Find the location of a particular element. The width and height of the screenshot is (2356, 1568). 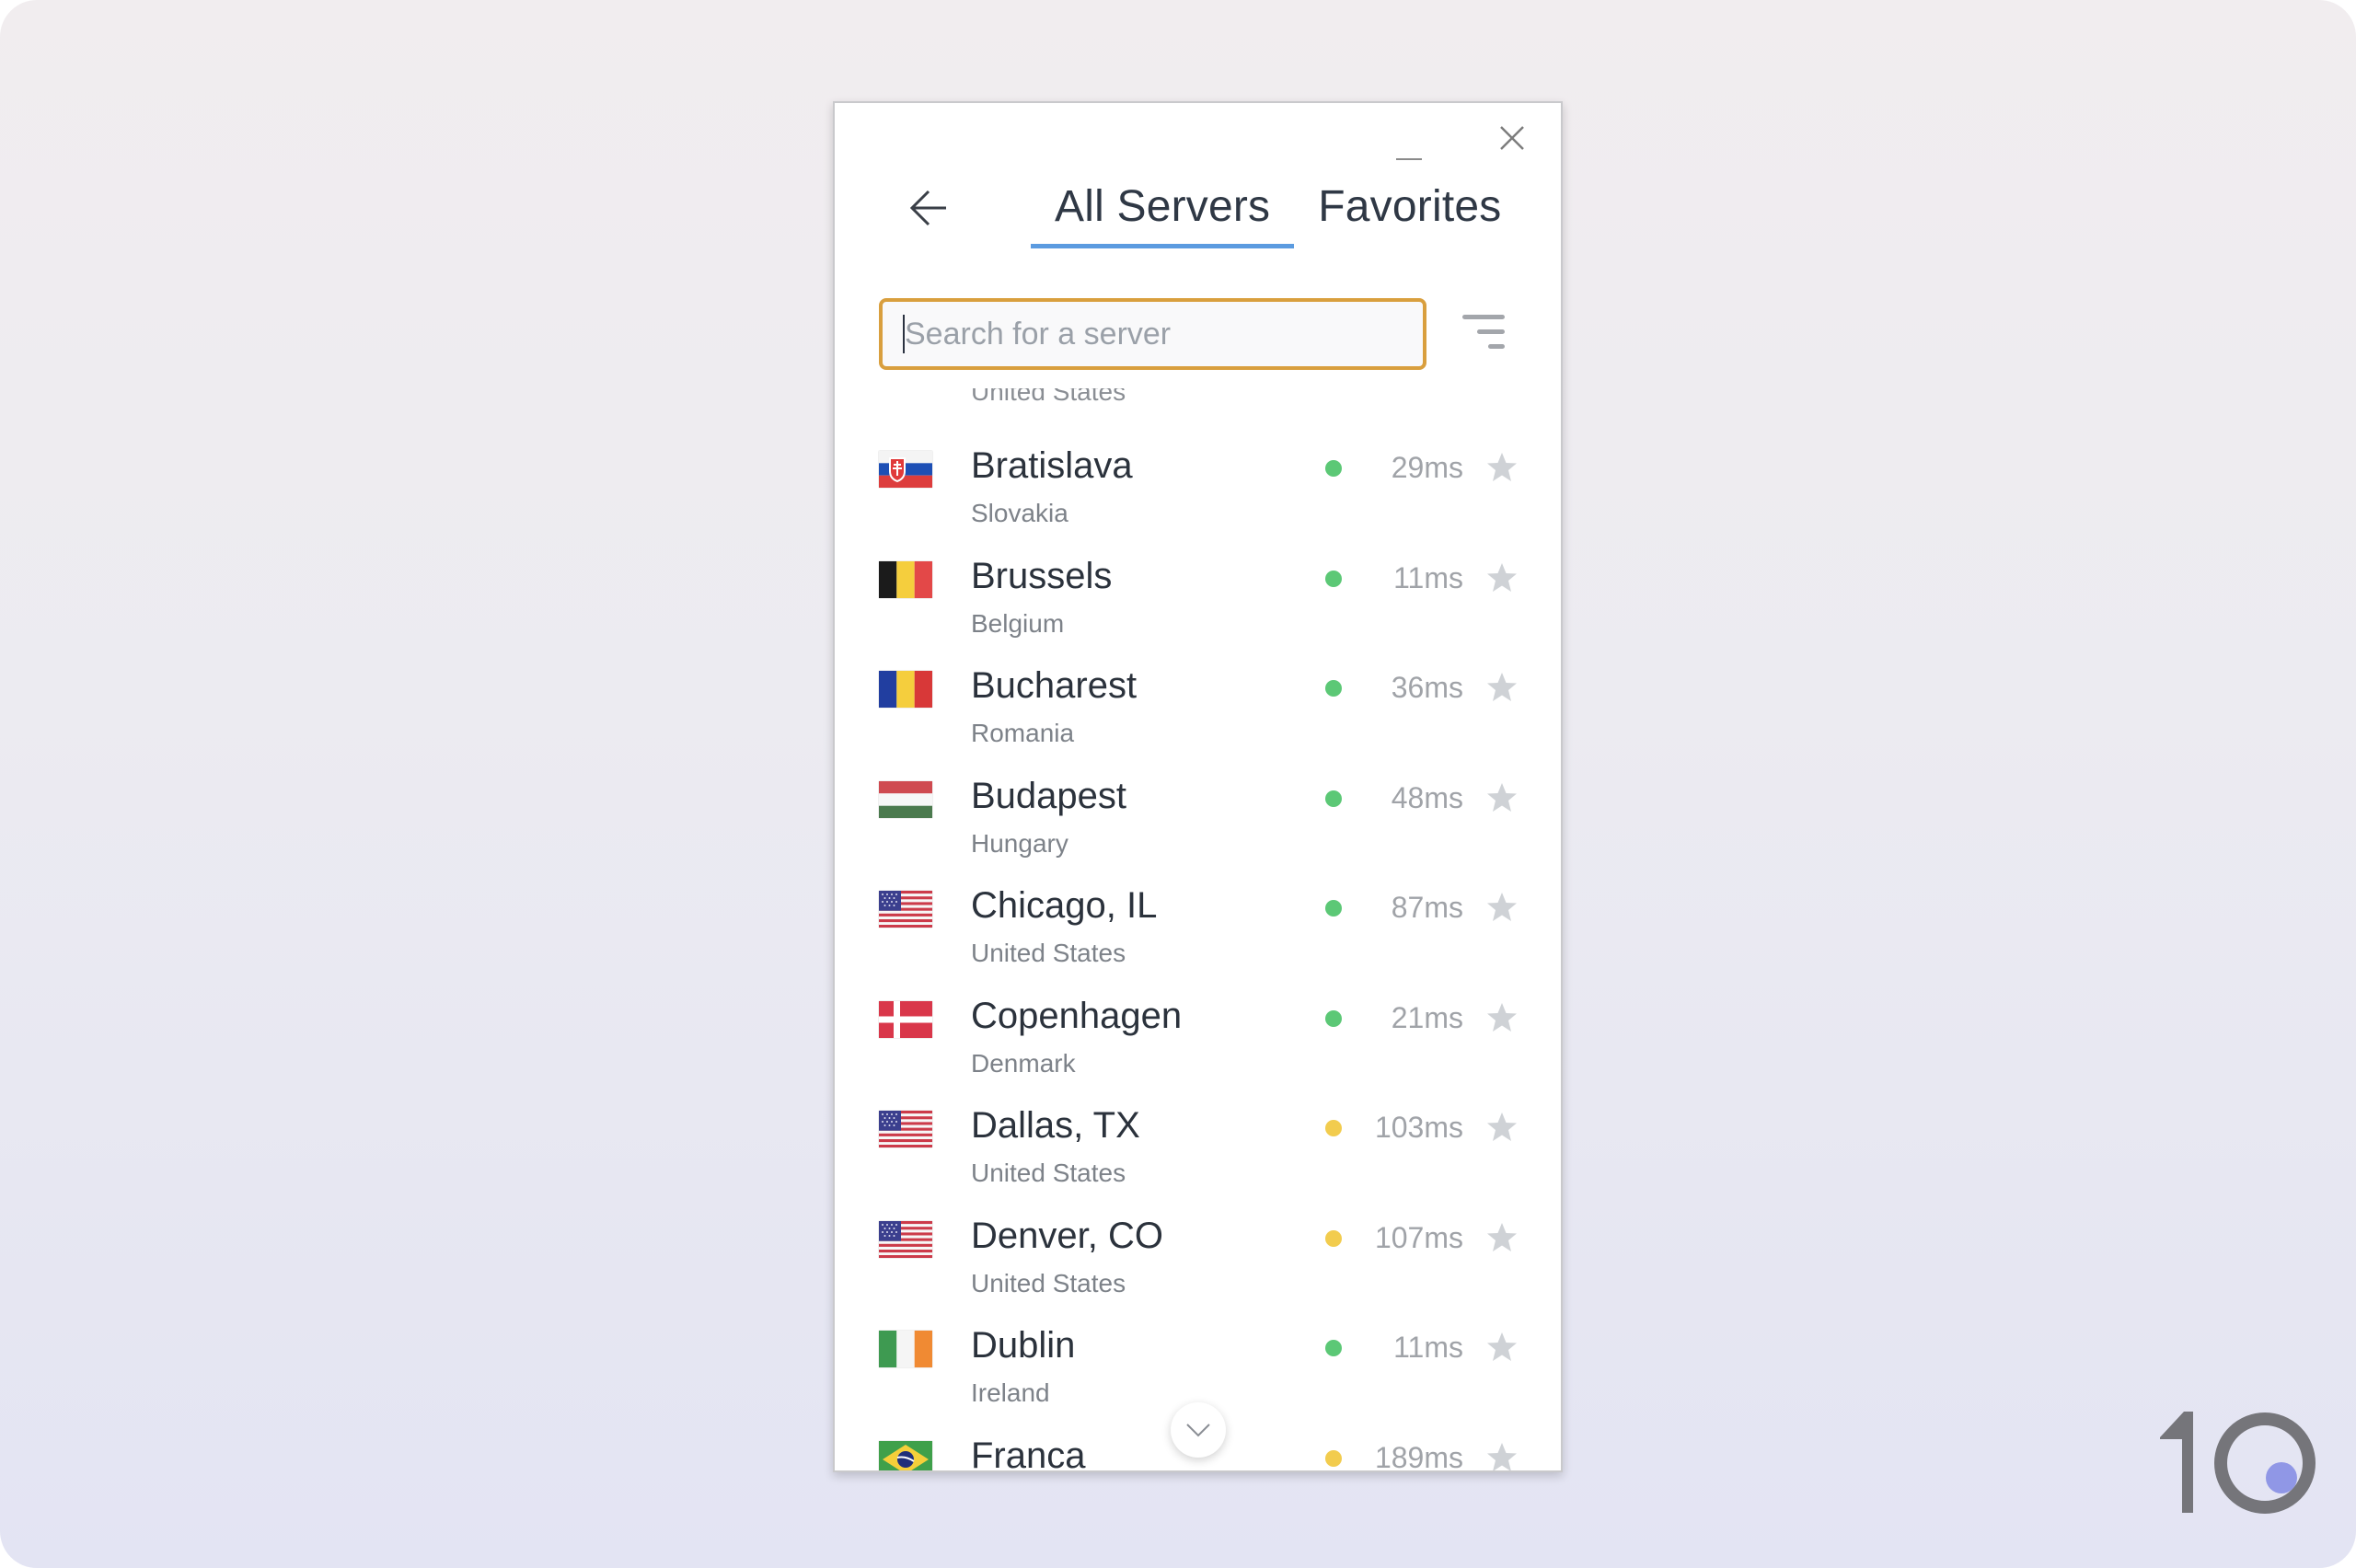

server-row: Budapest Hungary 48ms is located at coordinates (1198, 827).